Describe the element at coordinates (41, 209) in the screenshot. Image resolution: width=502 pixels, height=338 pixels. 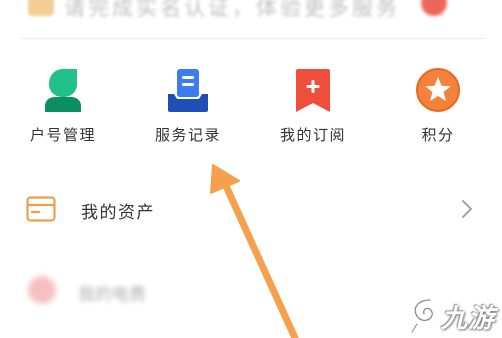
I see `wallet-icon` at that location.